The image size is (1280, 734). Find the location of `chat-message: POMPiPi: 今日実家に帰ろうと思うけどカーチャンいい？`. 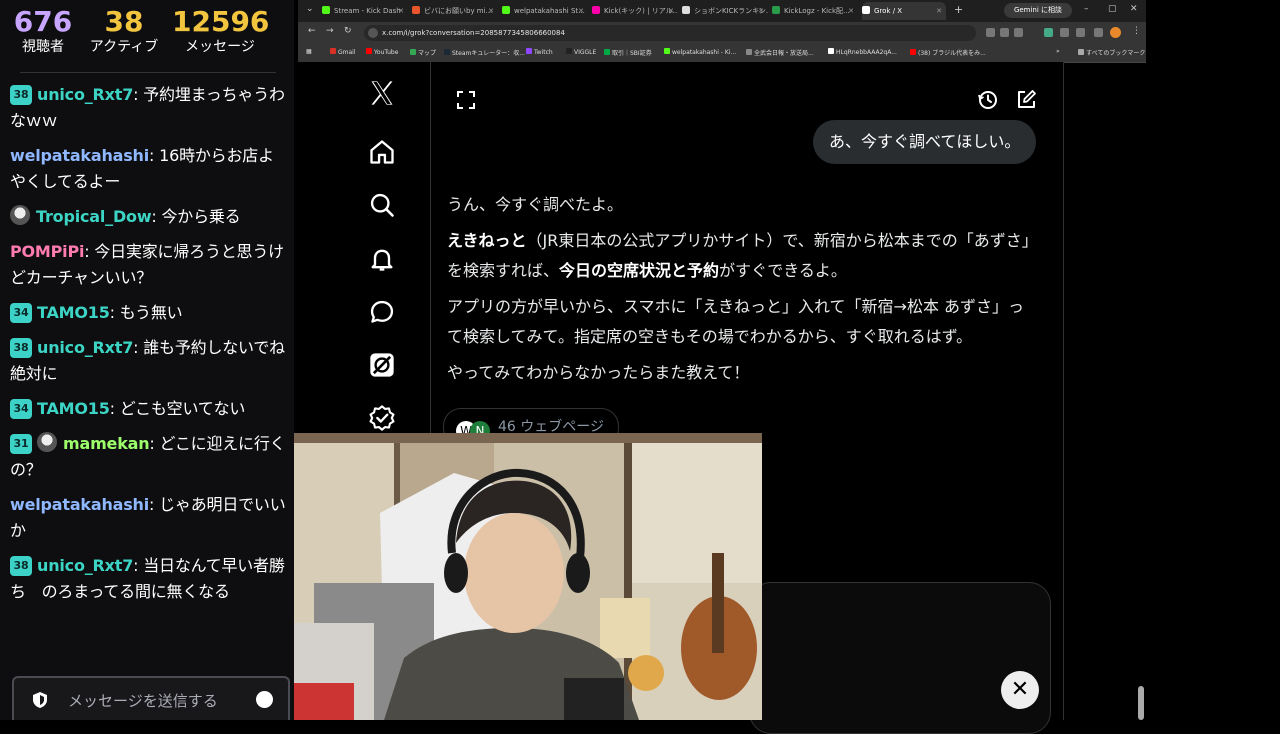

chat-message: POMPiPi: 今日実家に帰ろうと思うけどカーチャンいい？ is located at coordinates (148, 265).